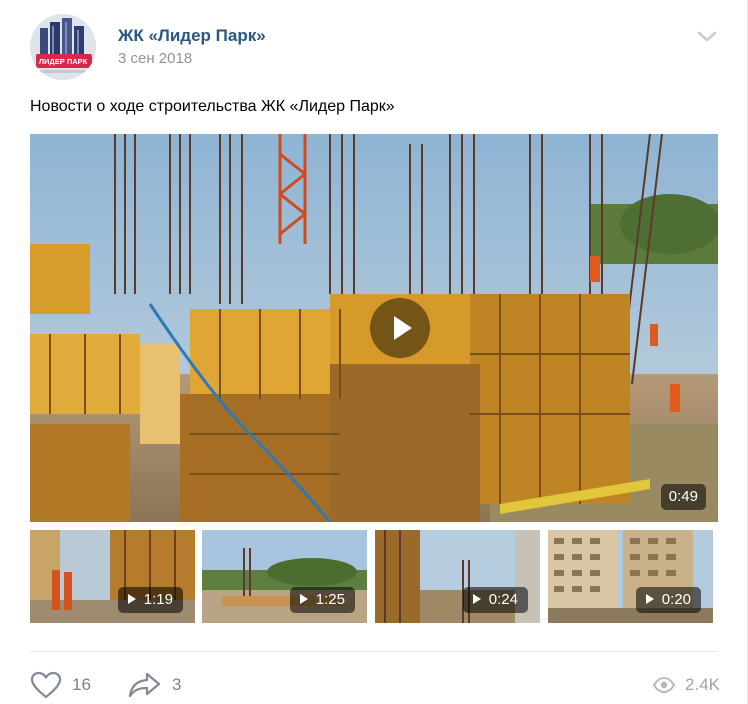  What do you see at coordinates (144, 685) in the screenshot?
I see `share-arrow-icon` at bounding box center [144, 685].